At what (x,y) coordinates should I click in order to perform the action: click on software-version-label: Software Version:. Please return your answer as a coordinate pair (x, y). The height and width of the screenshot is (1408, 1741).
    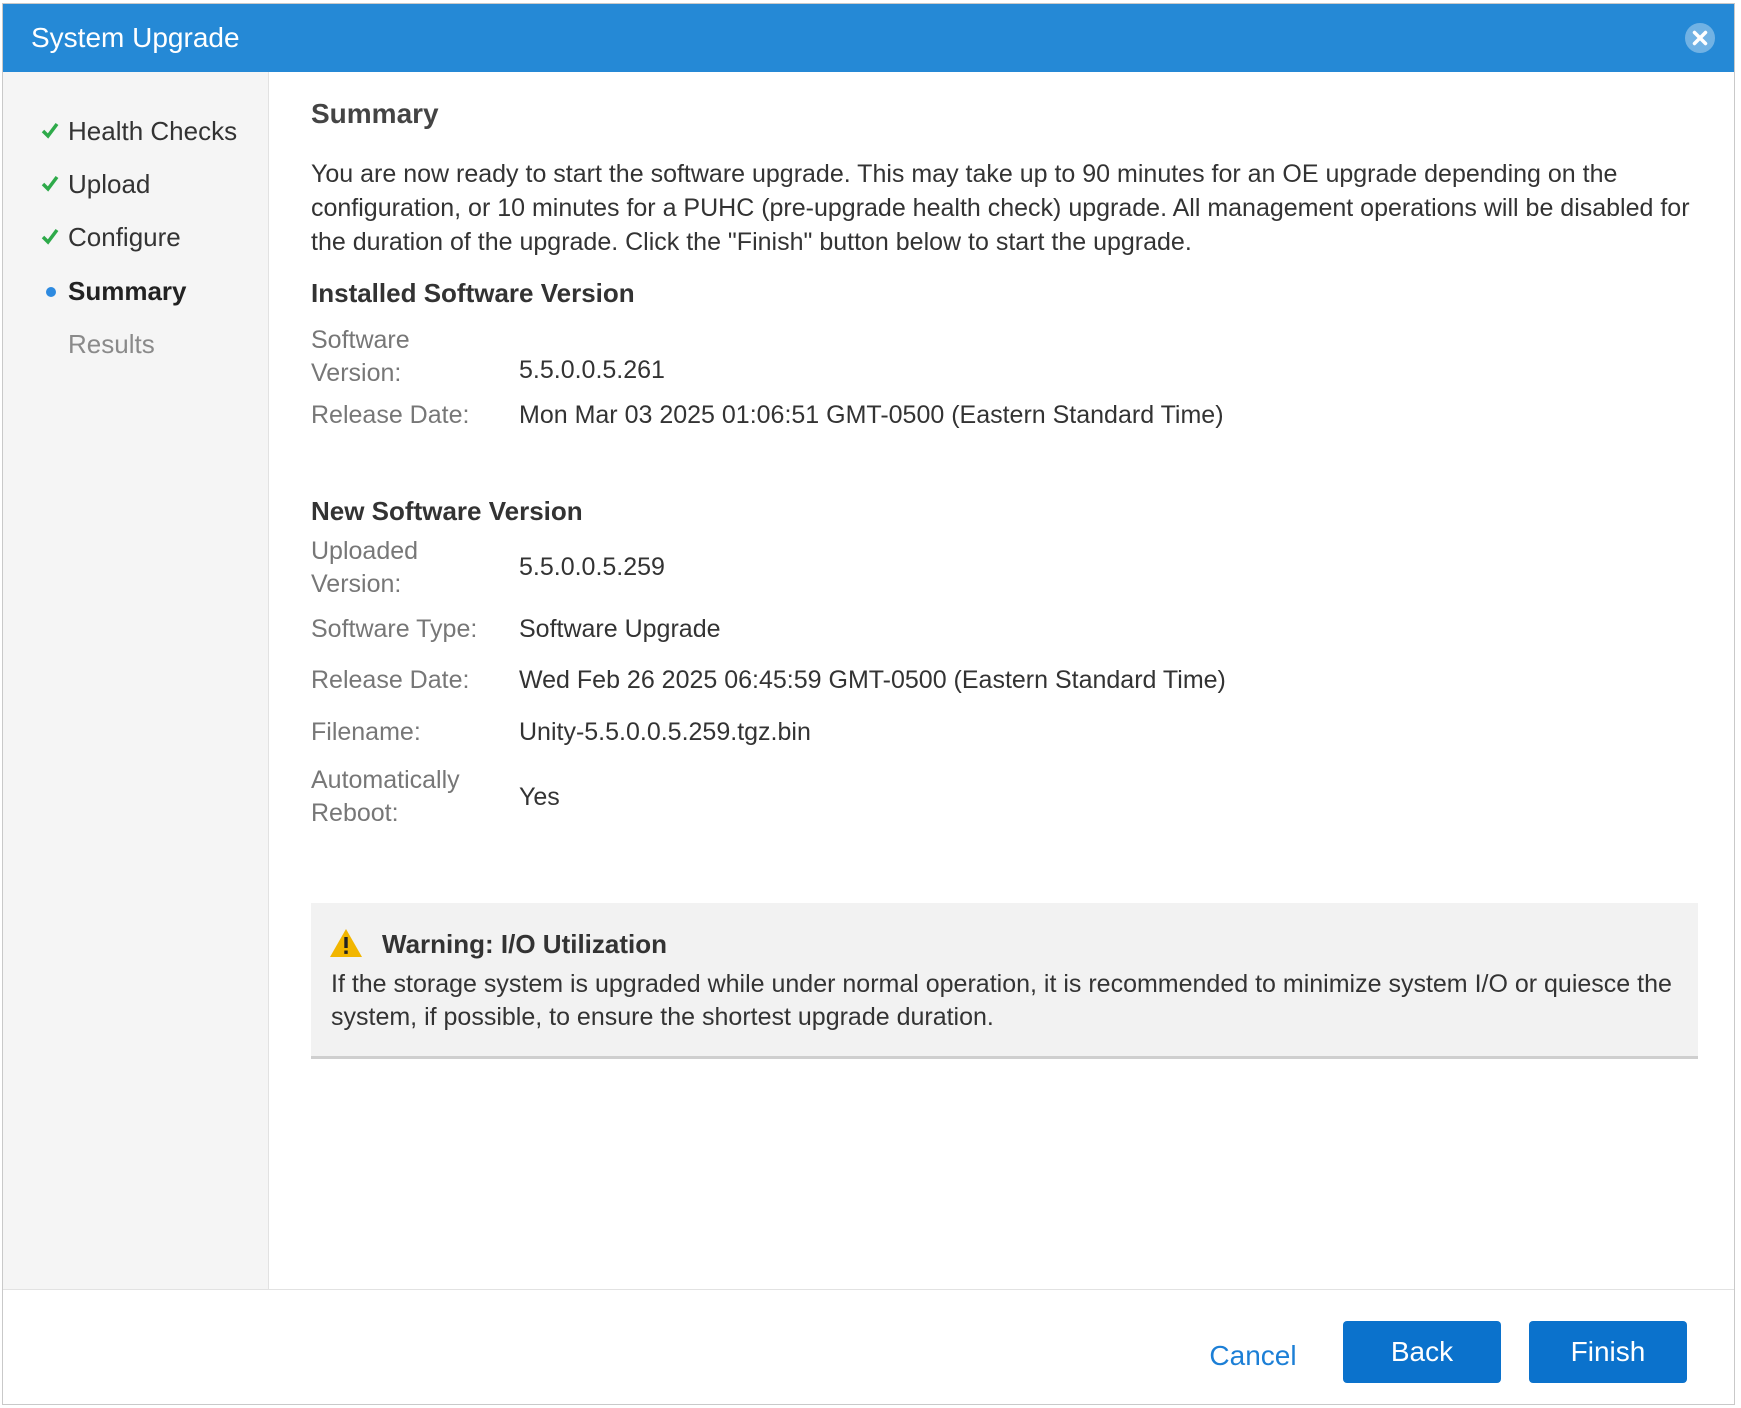
    Looking at the image, I should click on (406, 357).